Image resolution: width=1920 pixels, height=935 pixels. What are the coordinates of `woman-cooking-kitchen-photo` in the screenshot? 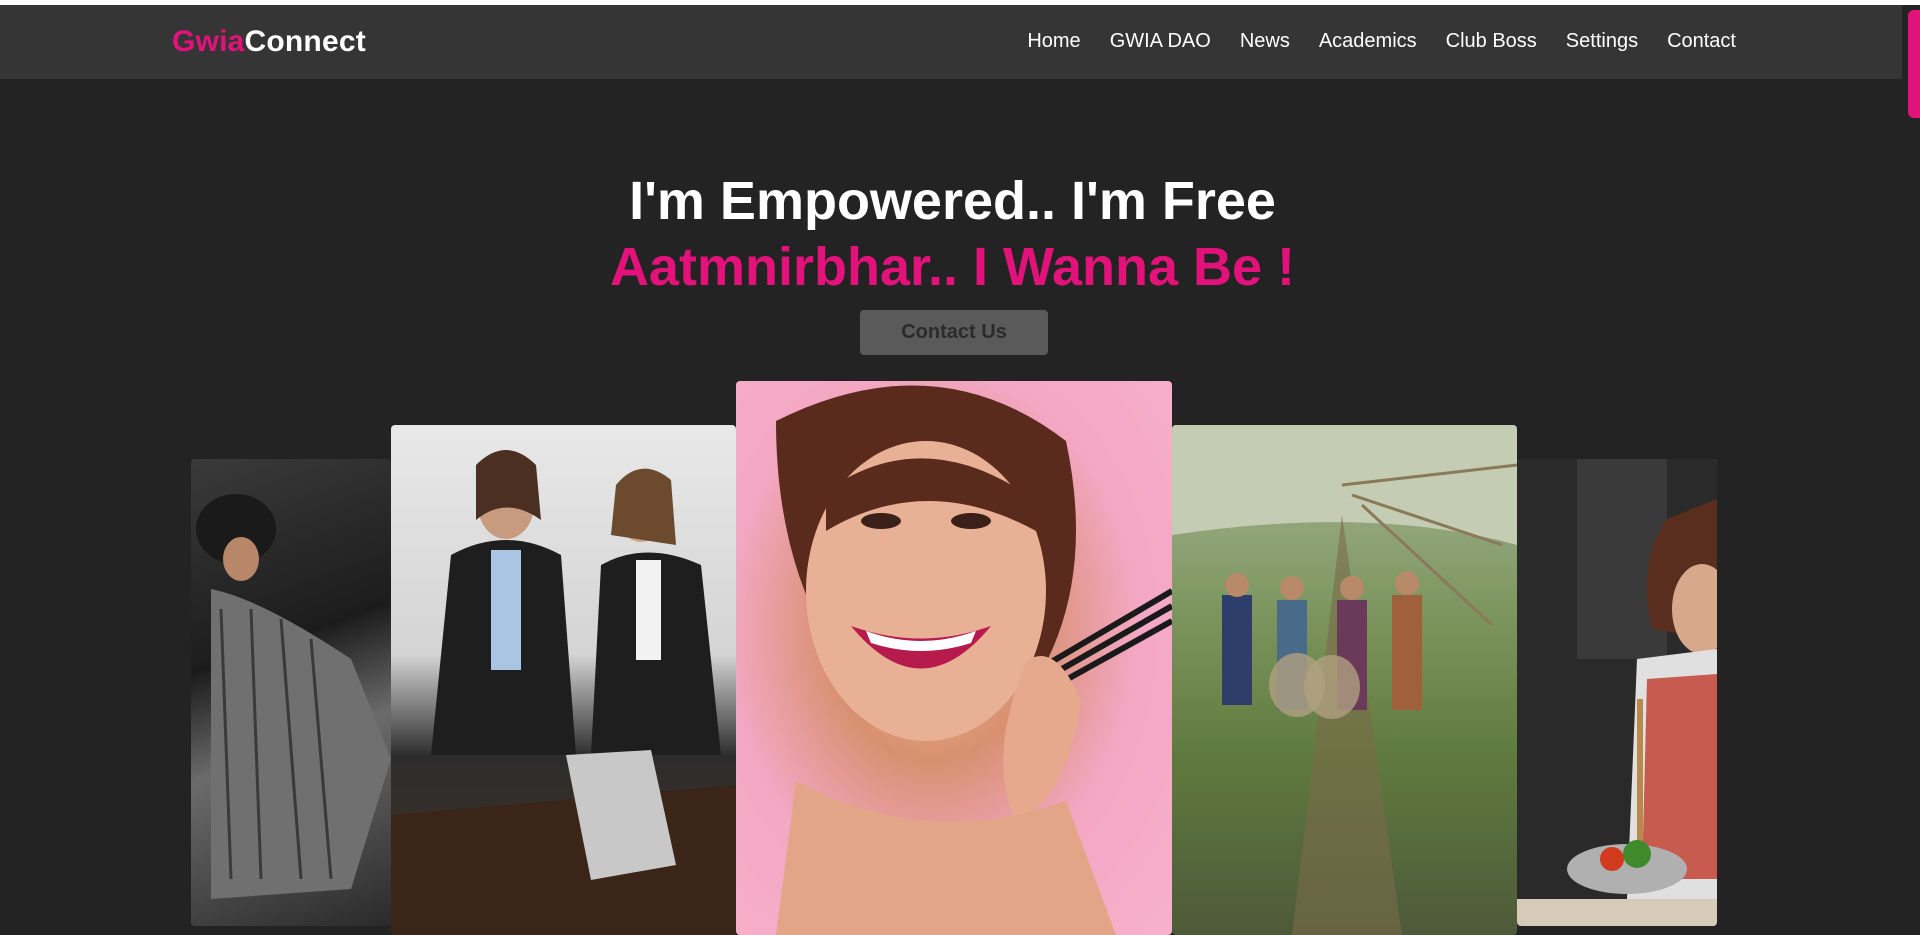 It's located at (1617, 692).